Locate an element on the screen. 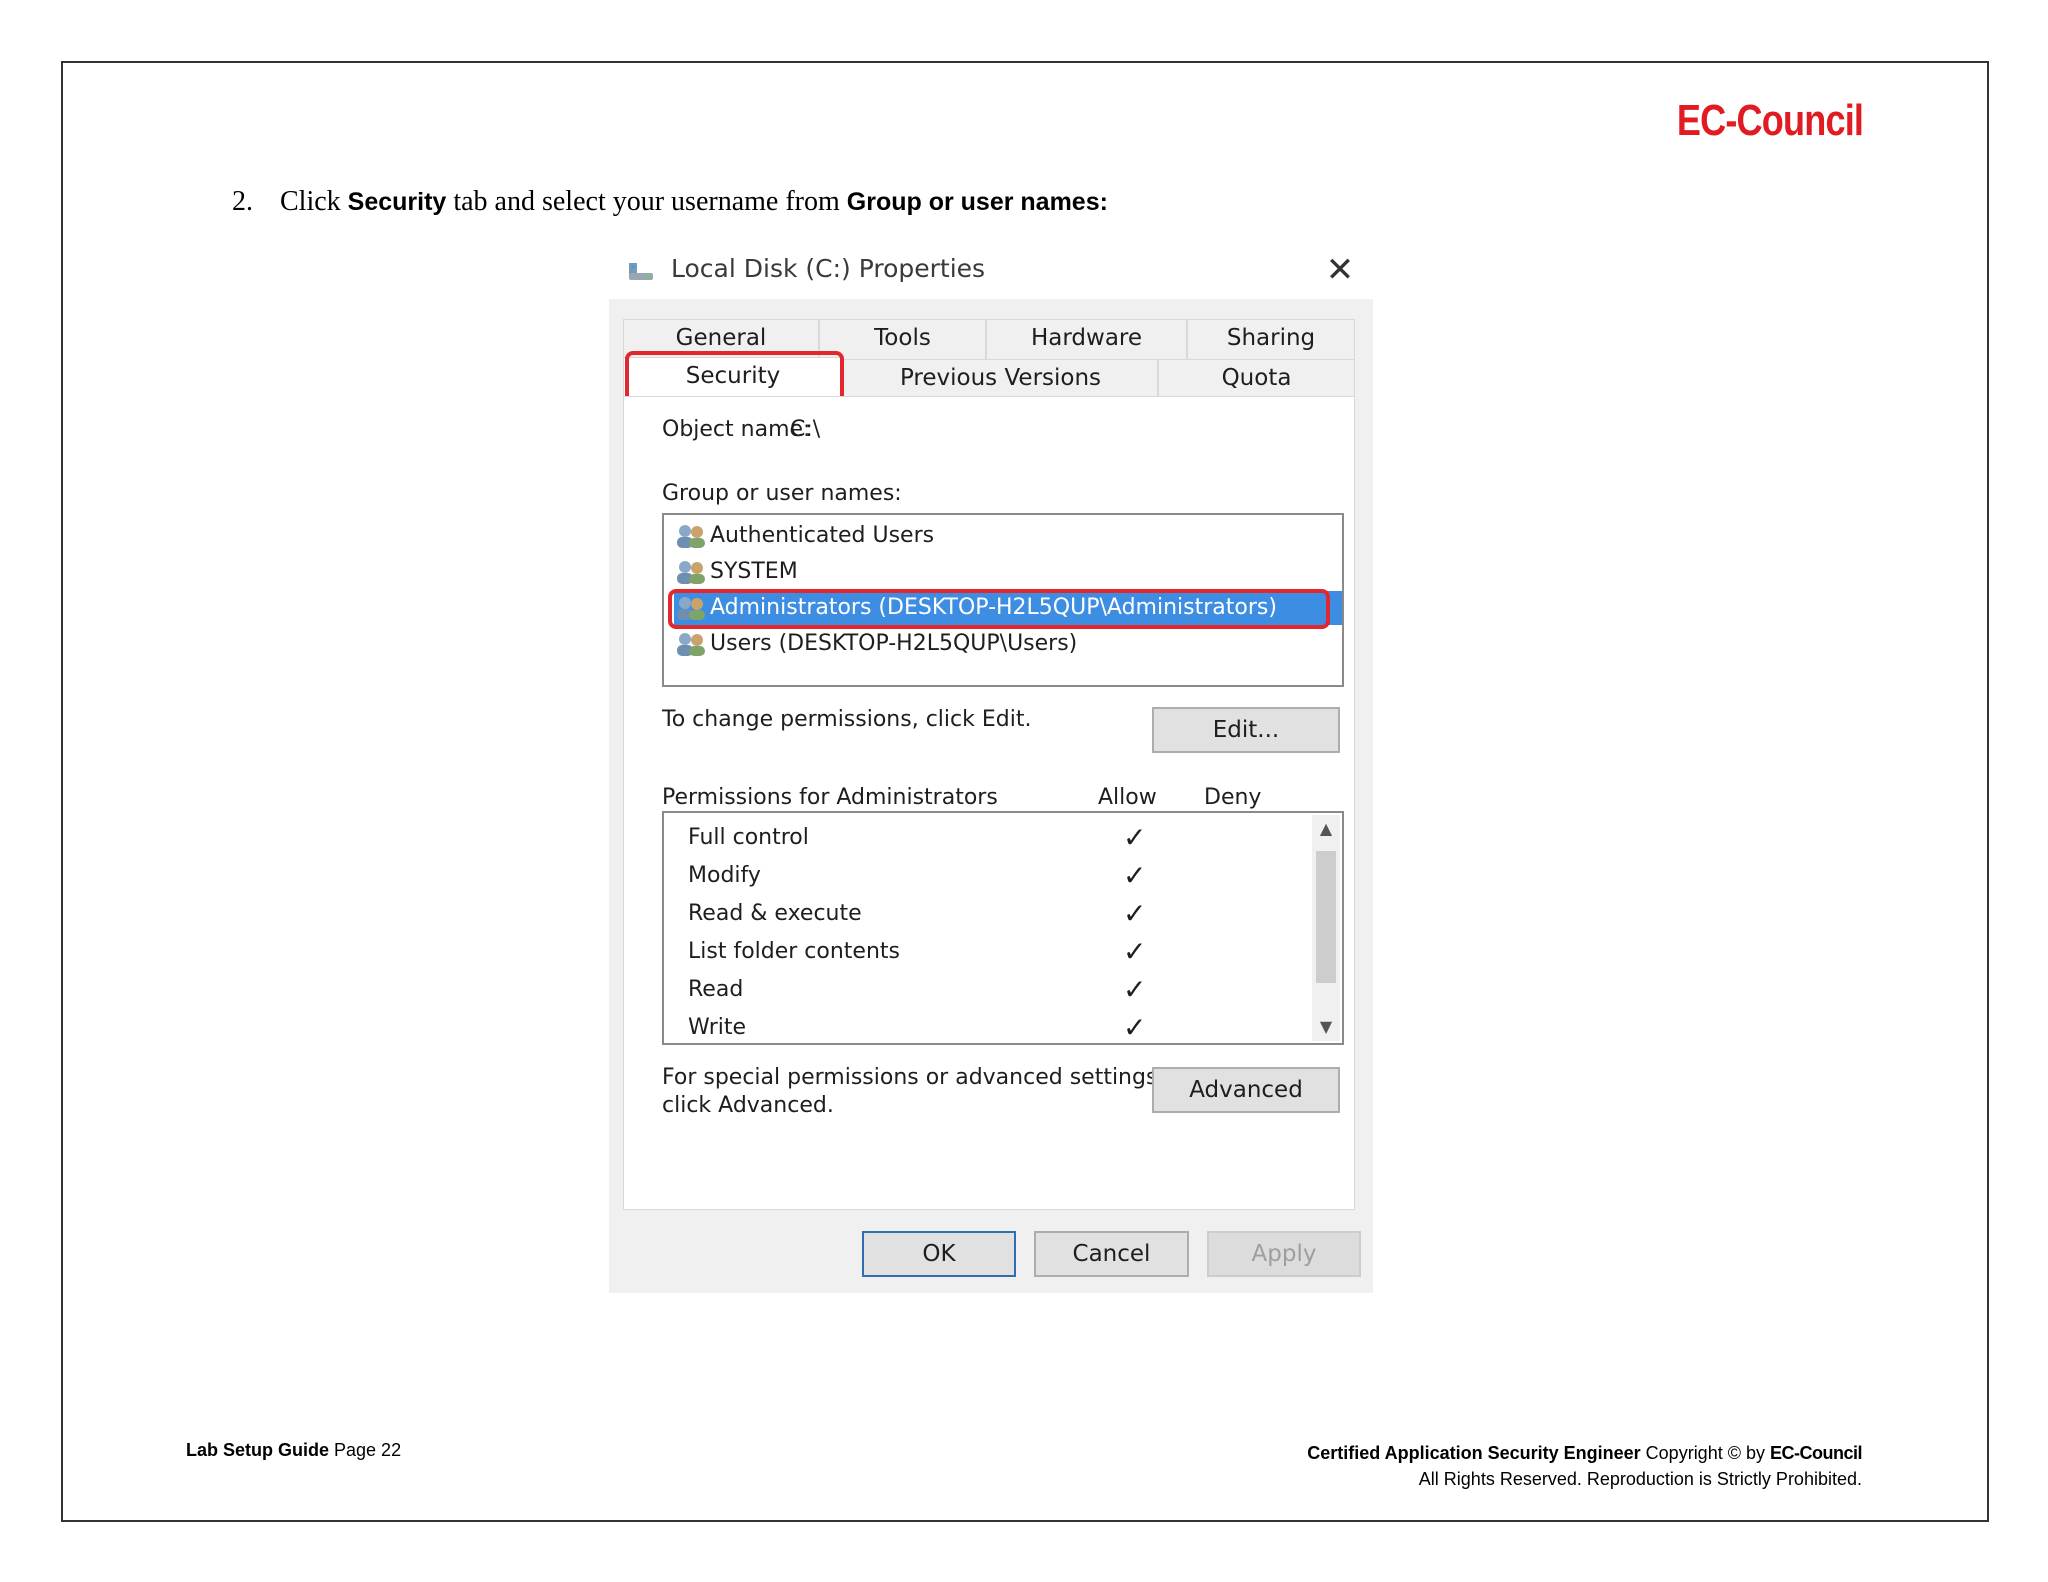 The image size is (2048, 1582). tab-quota: Quota is located at coordinates (1256, 378).